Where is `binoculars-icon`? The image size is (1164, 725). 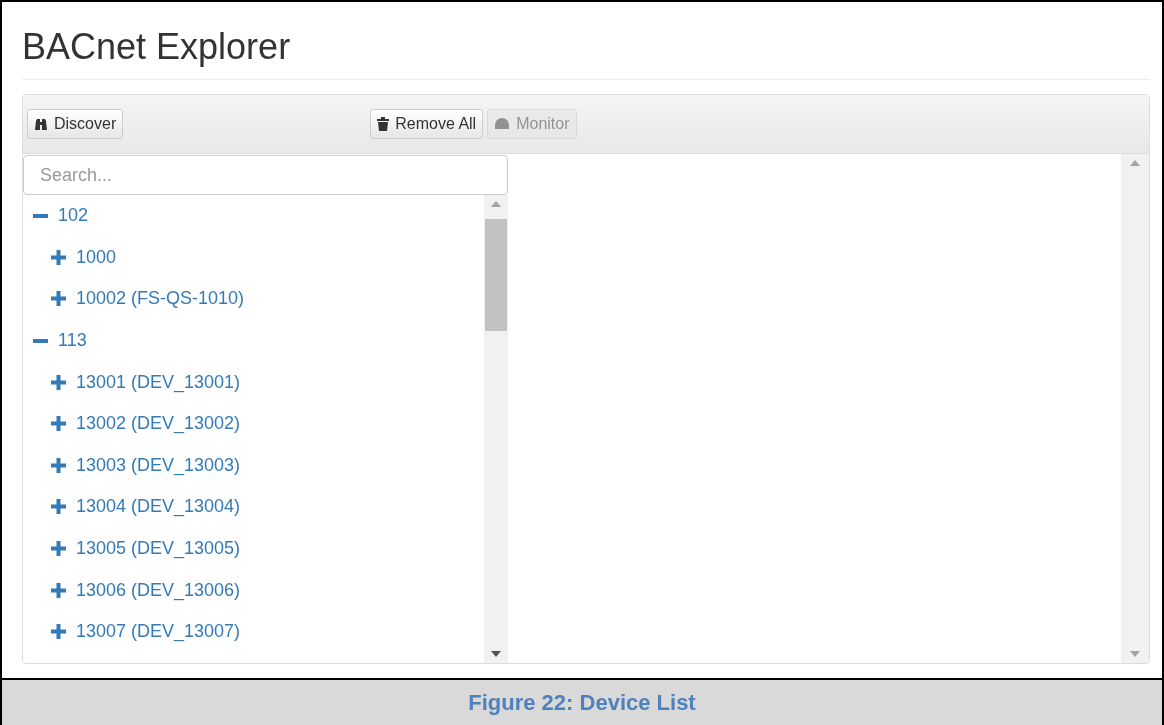 binoculars-icon is located at coordinates (41, 124).